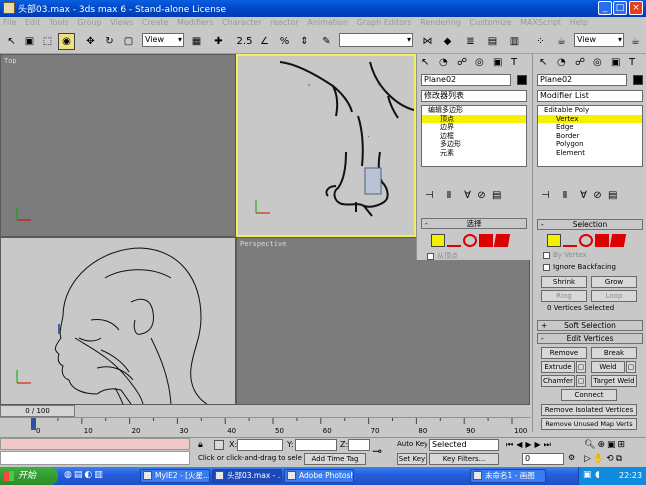 This screenshot has width=646, height=485. Describe the element at coordinates (492, 41) in the screenshot. I see `curve-editor-icon: ▤` at that location.